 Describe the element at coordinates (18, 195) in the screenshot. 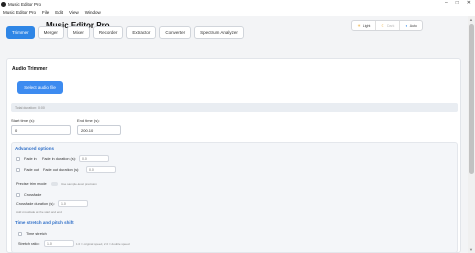

I see `crossfade-checkbox` at that location.